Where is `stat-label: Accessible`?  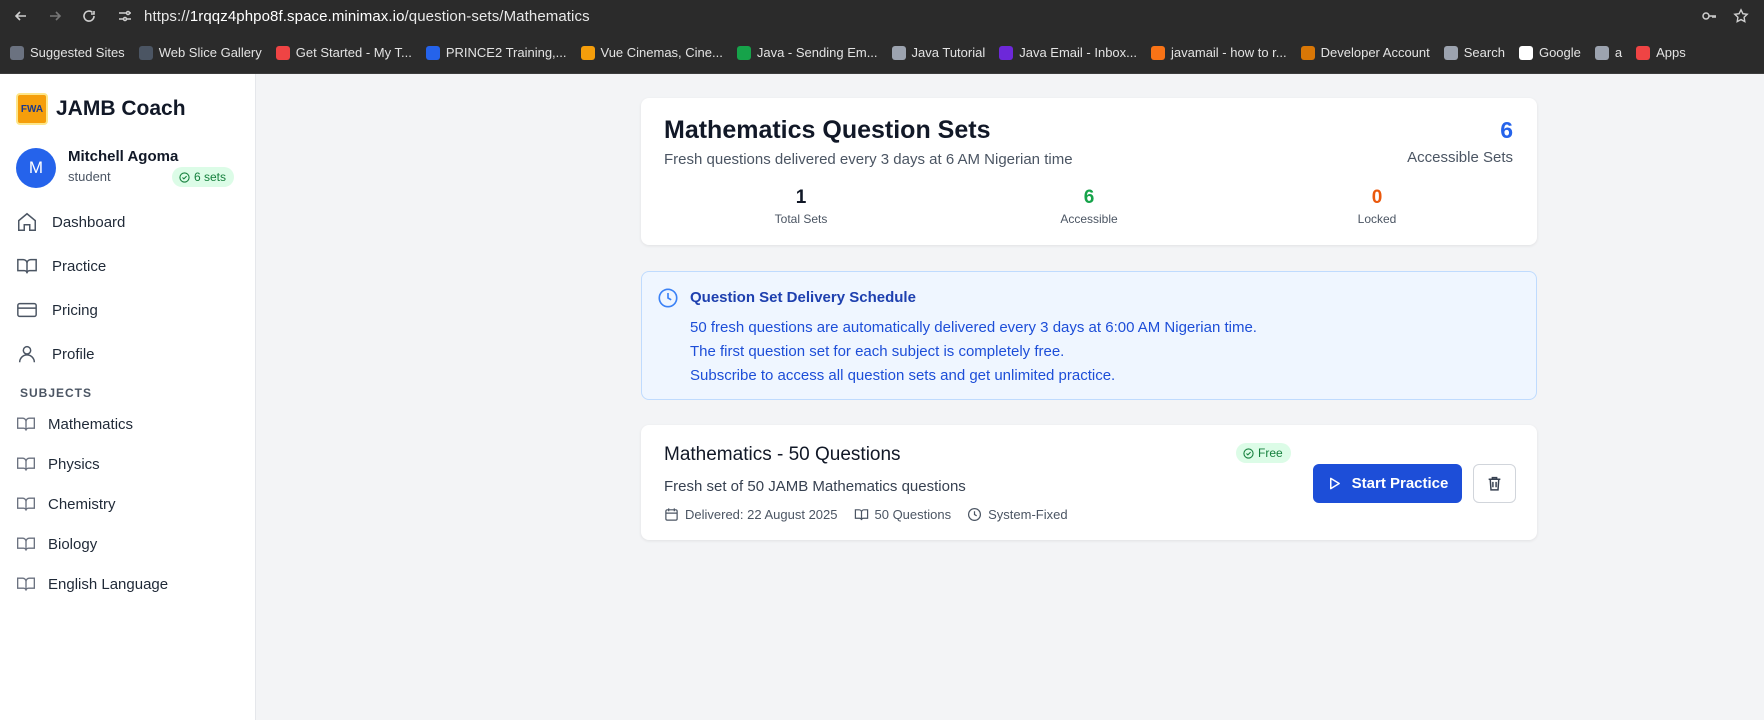 stat-label: Accessible is located at coordinates (1089, 219).